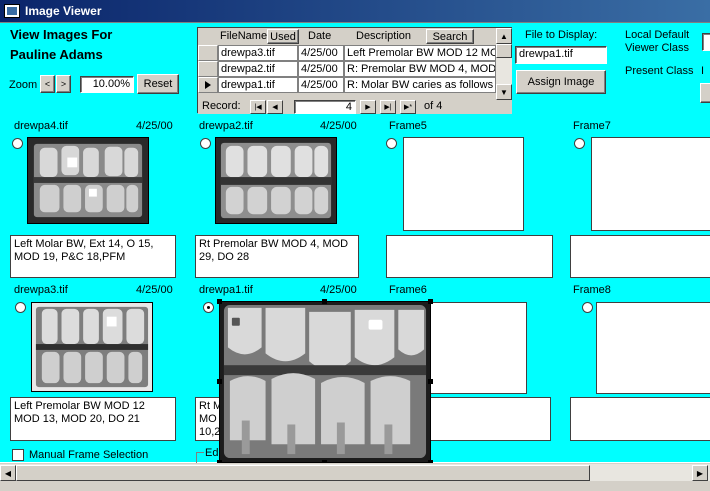 This screenshot has height=491, width=710. What do you see at coordinates (258, 69) in the screenshot?
I see `cell-filename: drewpa2.tif` at bounding box center [258, 69].